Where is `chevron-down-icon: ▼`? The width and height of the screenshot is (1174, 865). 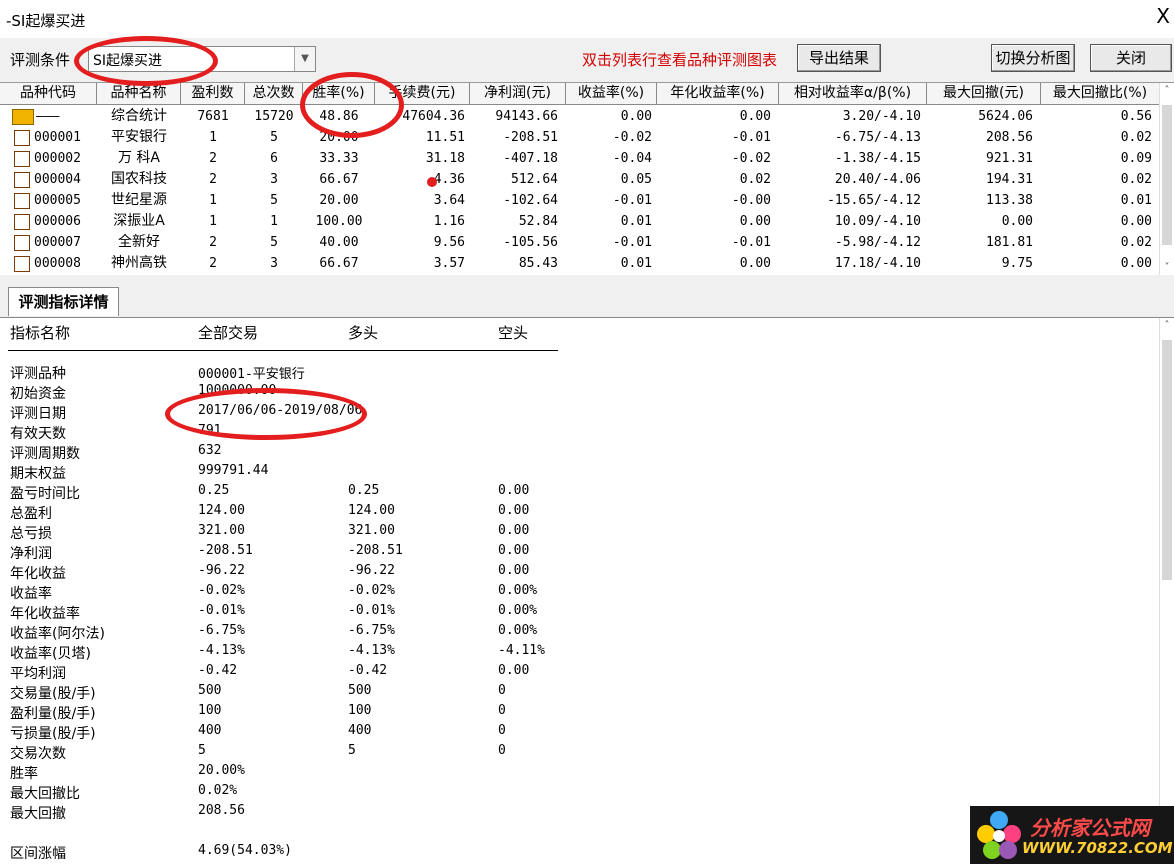 chevron-down-icon: ▼ is located at coordinates (304, 59).